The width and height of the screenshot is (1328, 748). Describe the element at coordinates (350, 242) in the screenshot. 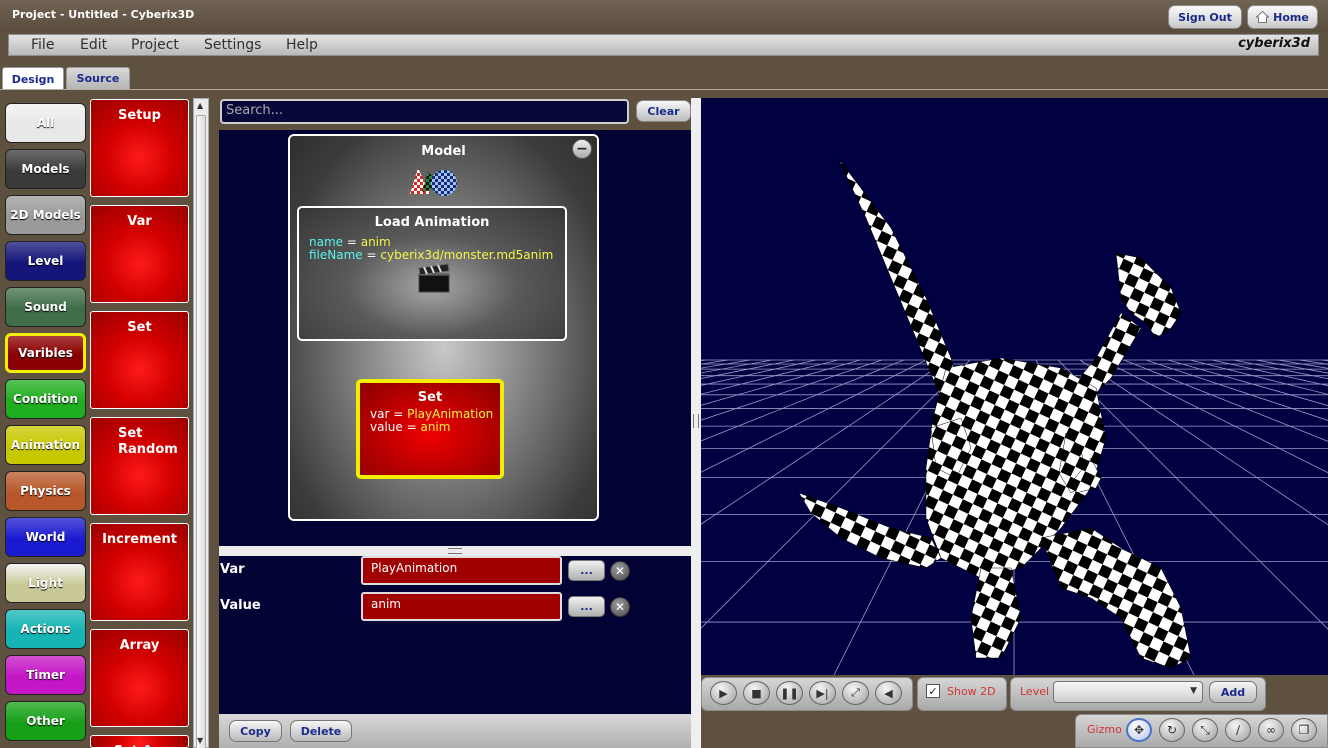

I see `param-name: name = anim` at that location.